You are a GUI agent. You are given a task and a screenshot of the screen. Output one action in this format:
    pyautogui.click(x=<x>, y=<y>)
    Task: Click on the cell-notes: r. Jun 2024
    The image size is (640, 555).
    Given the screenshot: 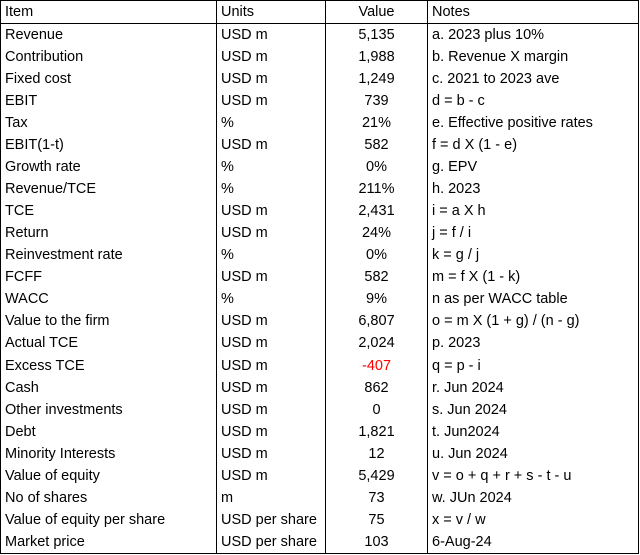 What is the action you would take?
    pyautogui.click(x=468, y=387)
    